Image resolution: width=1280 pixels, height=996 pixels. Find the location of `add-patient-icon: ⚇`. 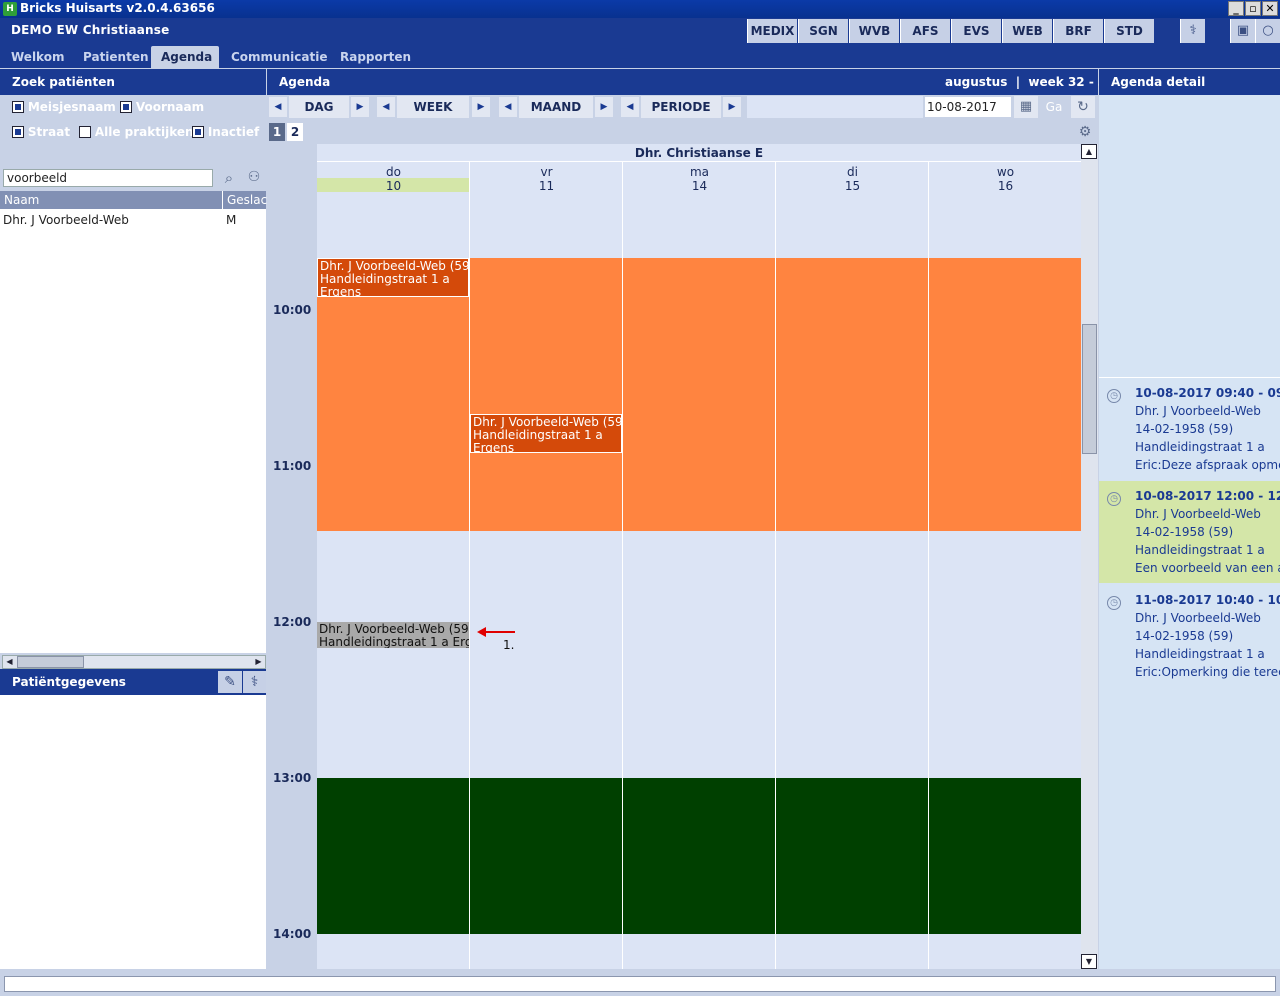

add-patient-icon: ⚇ is located at coordinates (254, 179).